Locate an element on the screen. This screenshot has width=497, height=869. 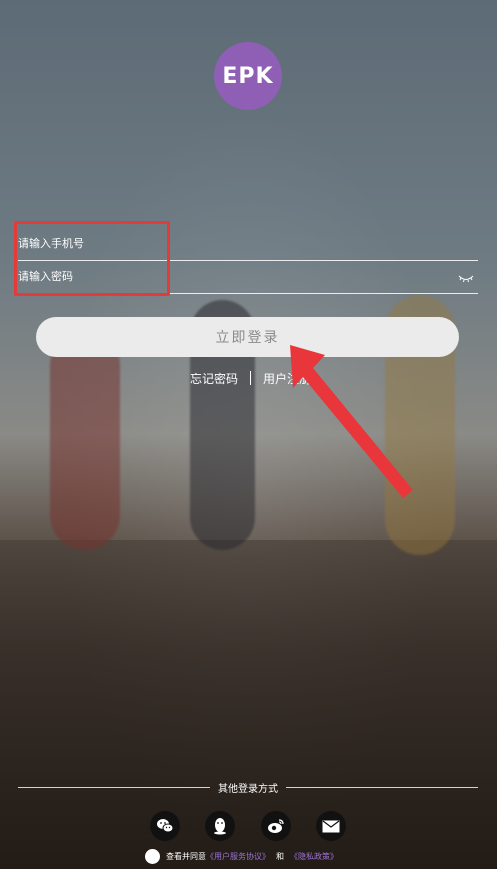
qq-icon is located at coordinates (220, 826).